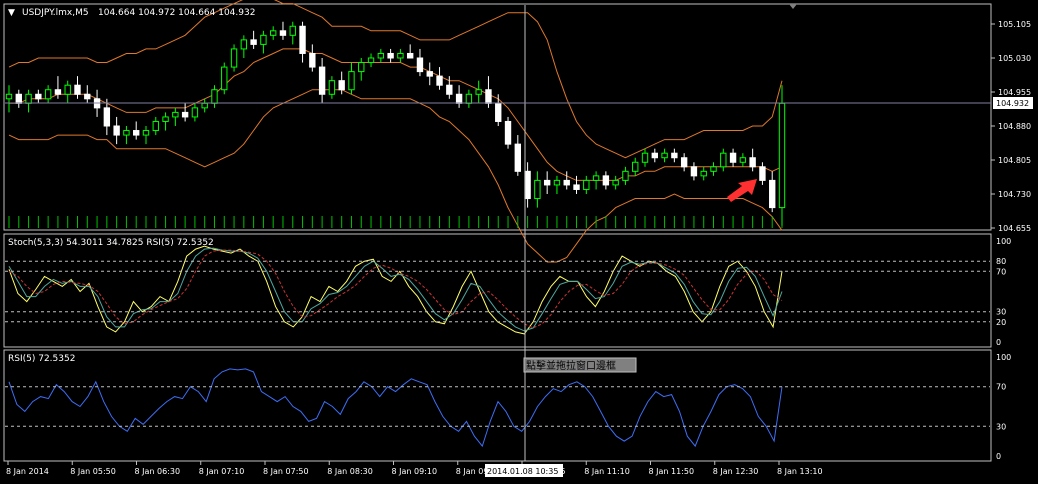 This screenshot has width=1038, height=484. I want to click on time-tick-label: 8 Jan 05:50, so click(93, 471).